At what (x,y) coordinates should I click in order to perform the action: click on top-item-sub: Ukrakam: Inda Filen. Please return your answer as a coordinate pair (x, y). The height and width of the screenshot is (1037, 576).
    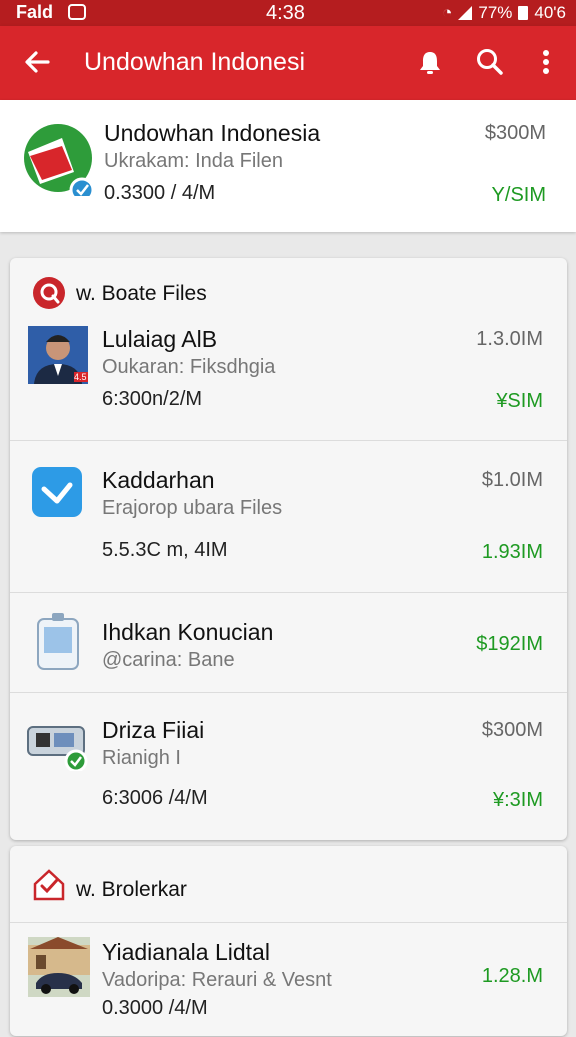
    Looking at the image, I should click on (193, 161).